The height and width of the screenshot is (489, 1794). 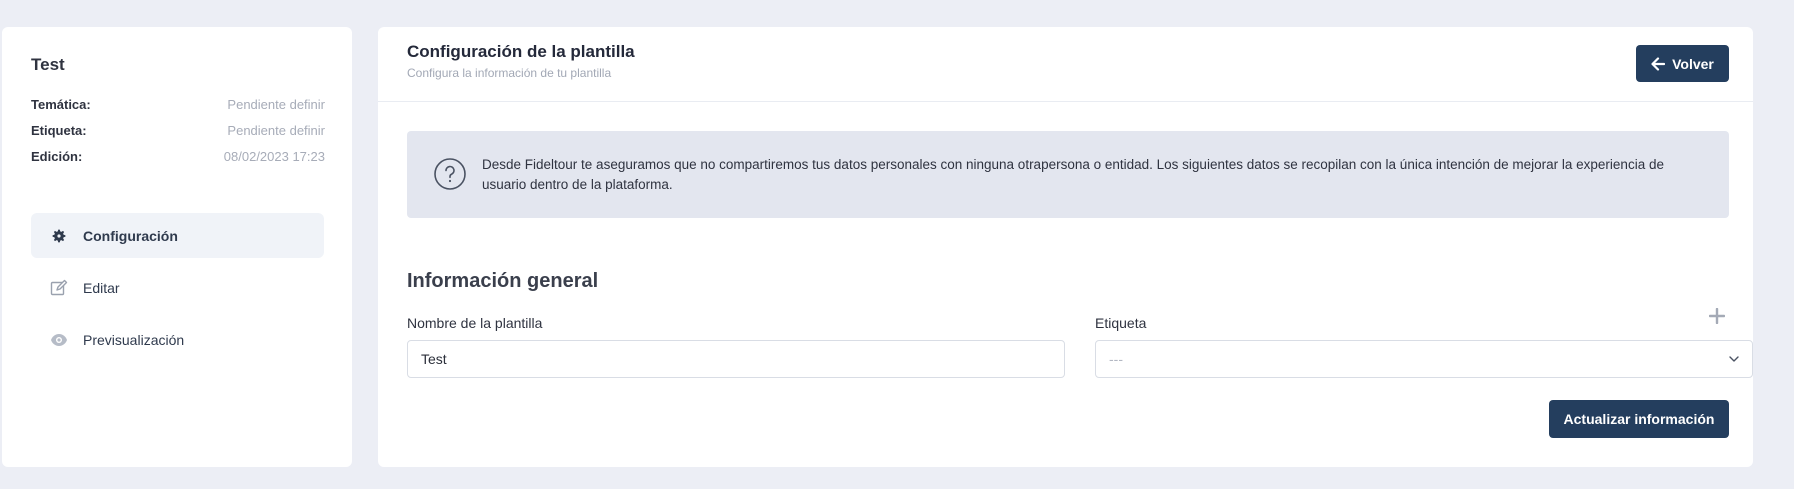 I want to click on tag-select-value: ---, so click(x=1116, y=359).